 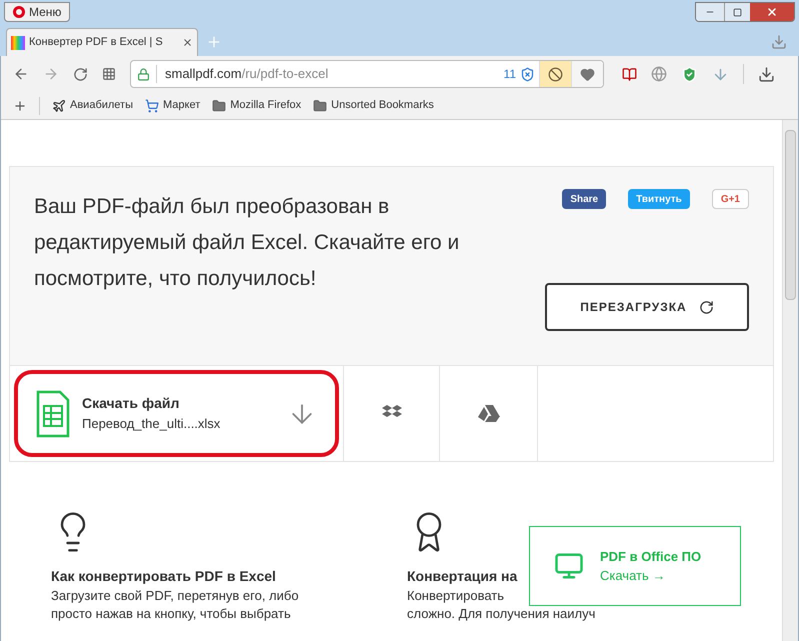 I want to click on menu-button: Меню, so click(x=37, y=12).